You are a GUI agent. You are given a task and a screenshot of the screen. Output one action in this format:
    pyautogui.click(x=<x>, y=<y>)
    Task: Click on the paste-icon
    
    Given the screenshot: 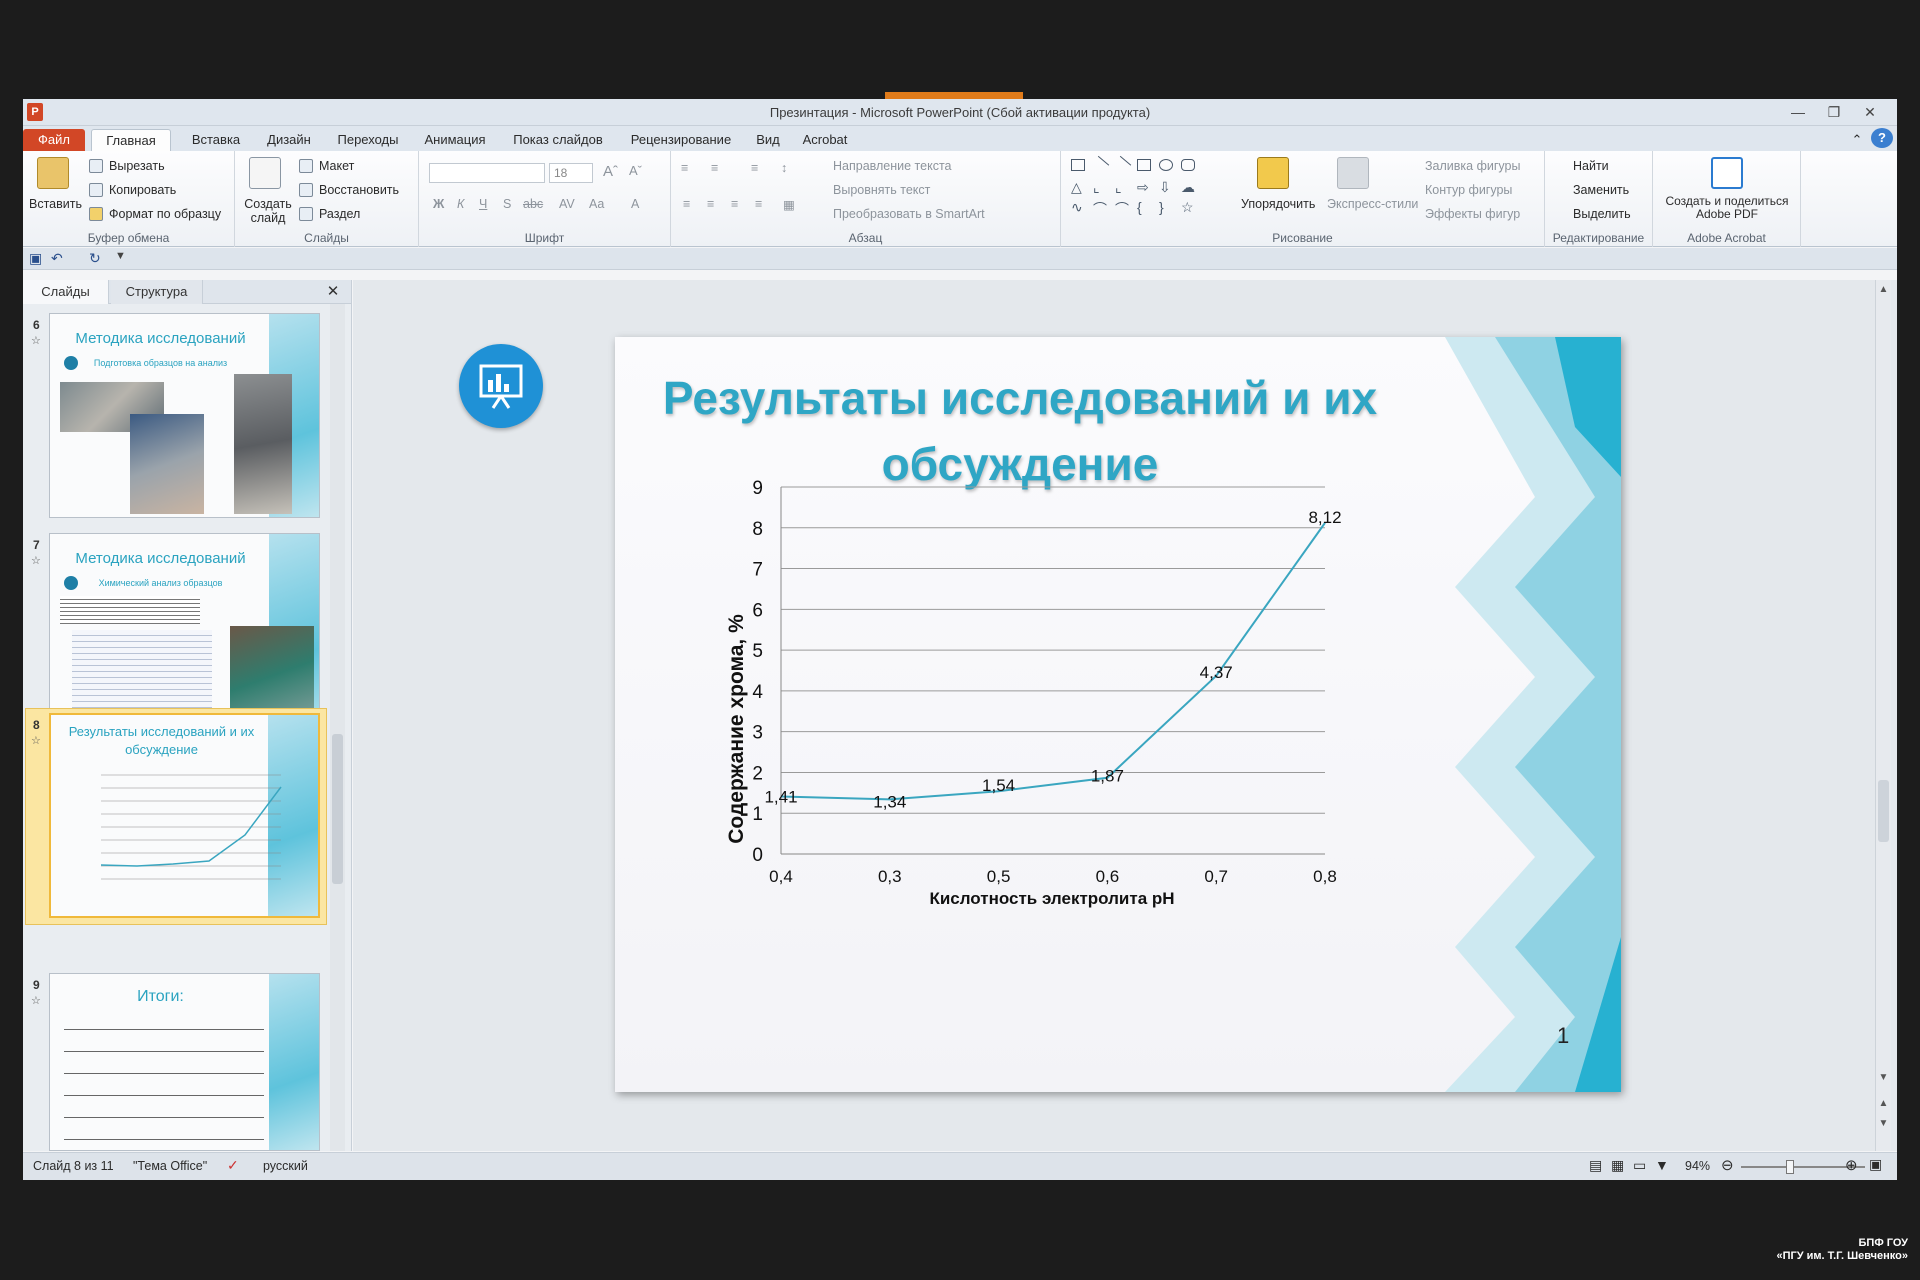 What is the action you would take?
    pyautogui.click(x=53, y=173)
    